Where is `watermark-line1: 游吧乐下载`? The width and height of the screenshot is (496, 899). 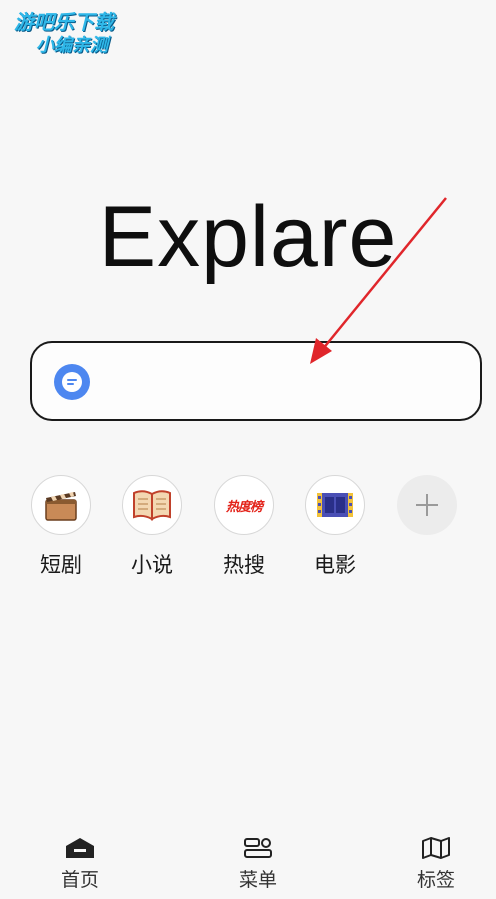
watermark-line1: 游吧乐下载 is located at coordinates (64, 22).